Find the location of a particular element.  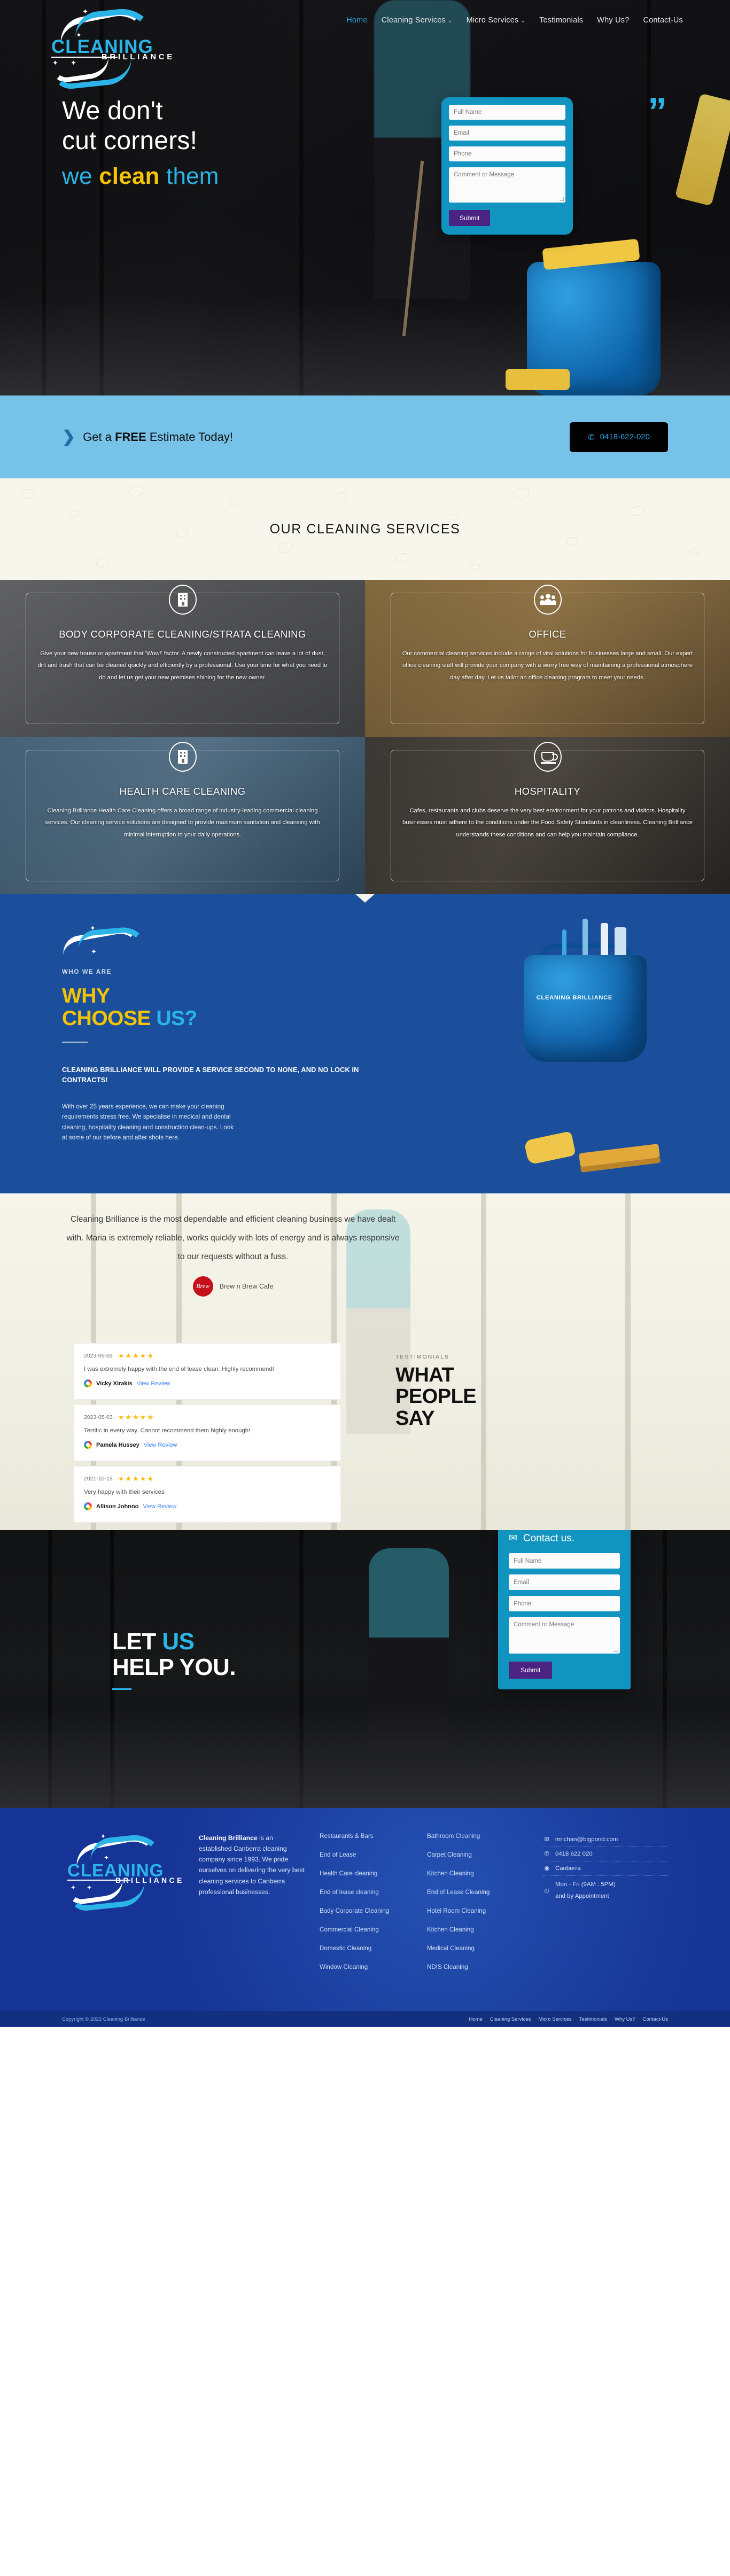

contact-heading: LET US HELP YOU. is located at coordinates (174, 1654).